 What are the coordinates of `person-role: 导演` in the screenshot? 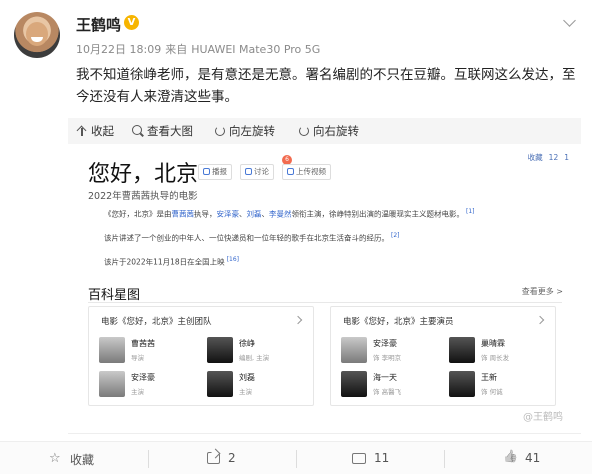 It's located at (137, 358).